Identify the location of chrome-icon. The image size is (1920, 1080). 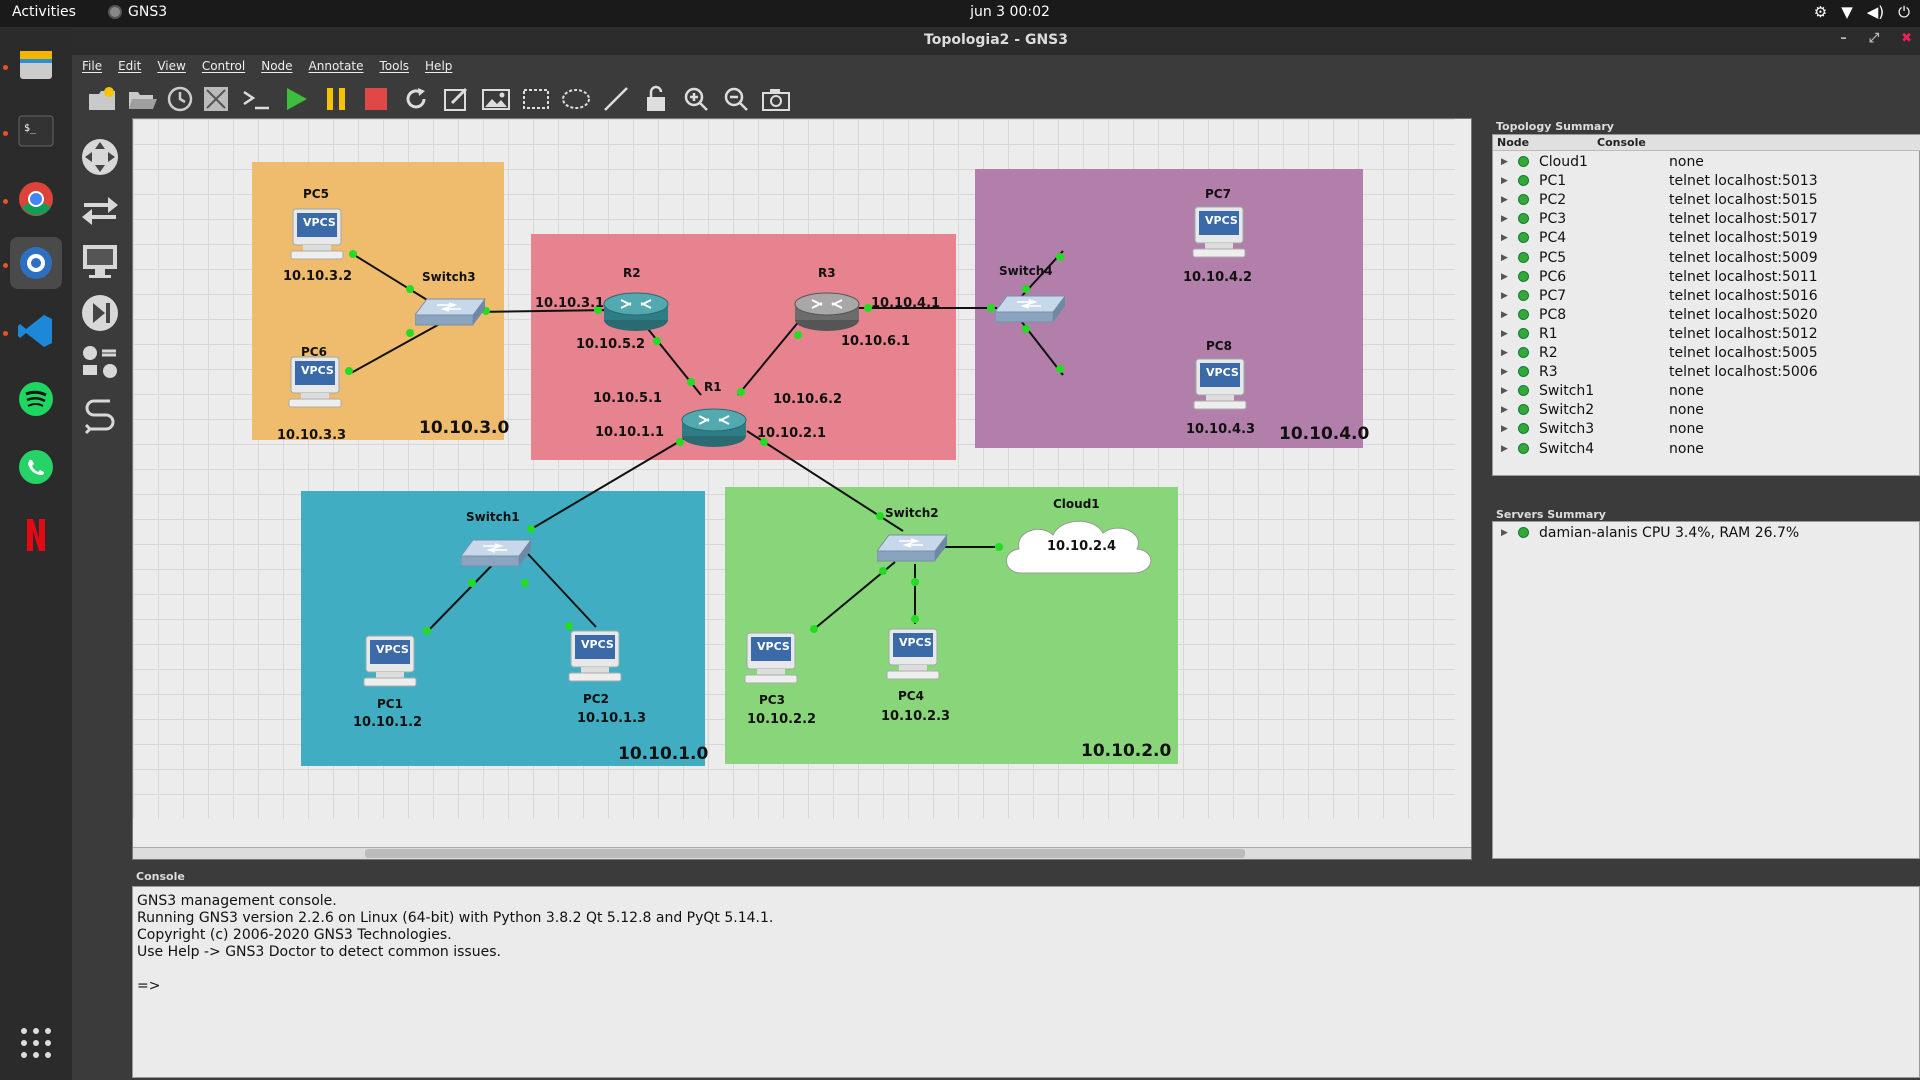
(36, 199).